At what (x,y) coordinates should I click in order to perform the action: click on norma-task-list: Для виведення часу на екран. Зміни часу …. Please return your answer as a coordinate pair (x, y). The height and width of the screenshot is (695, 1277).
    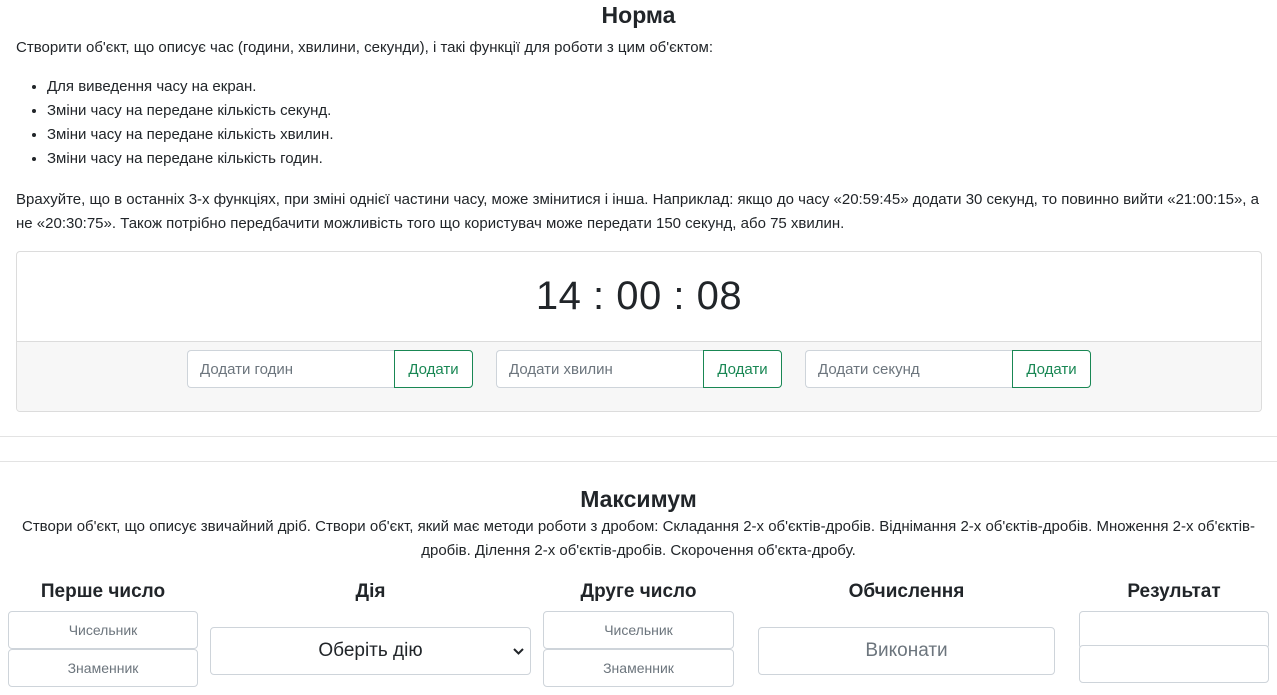
    Looking at the image, I should click on (175, 123).